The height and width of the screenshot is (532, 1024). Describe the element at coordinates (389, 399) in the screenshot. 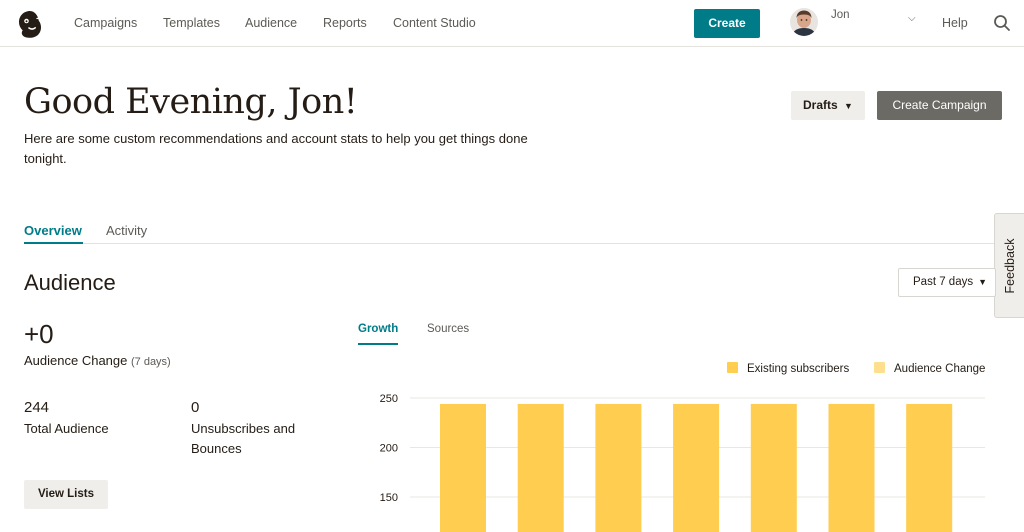

I see `y-tick-label: 250` at that location.